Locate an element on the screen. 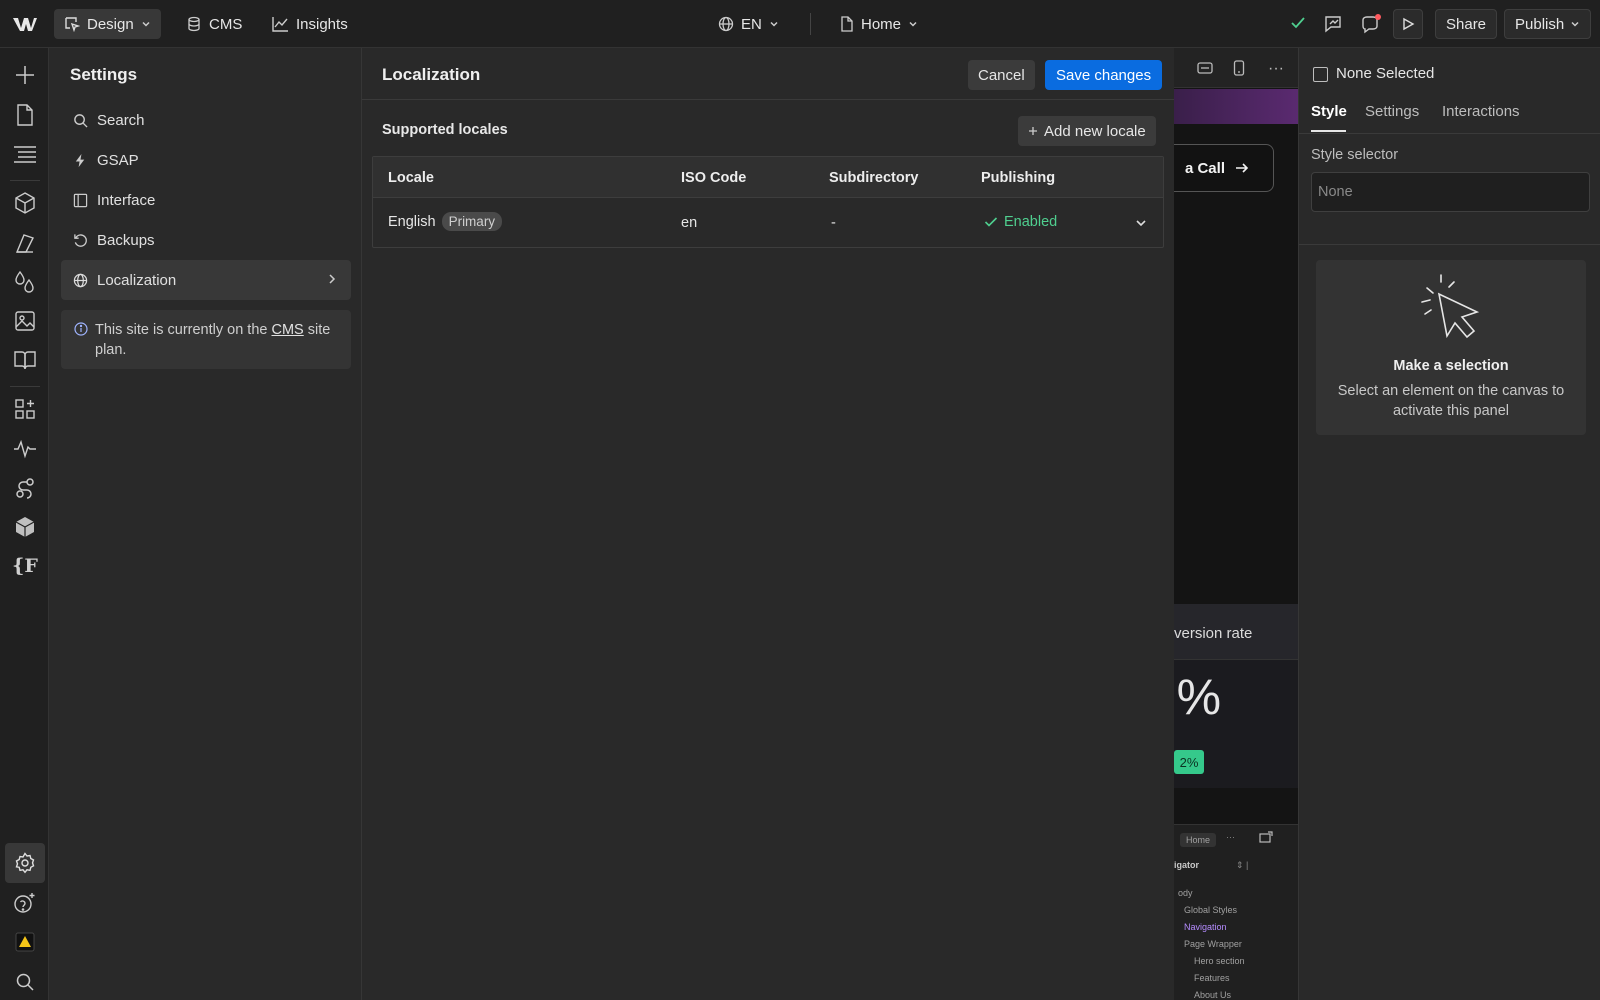 The height and width of the screenshot is (1000, 1600). assets-image-icon is located at coordinates (25, 321).